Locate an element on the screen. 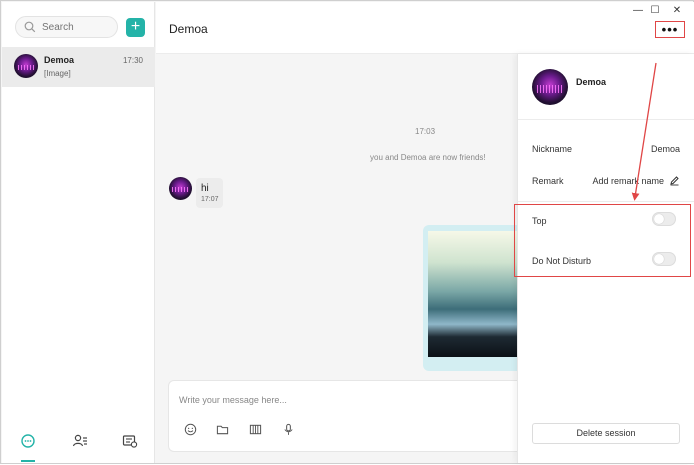 This screenshot has width=694, height=465. profile-name: Demoa is located at coordinates (591, 82).